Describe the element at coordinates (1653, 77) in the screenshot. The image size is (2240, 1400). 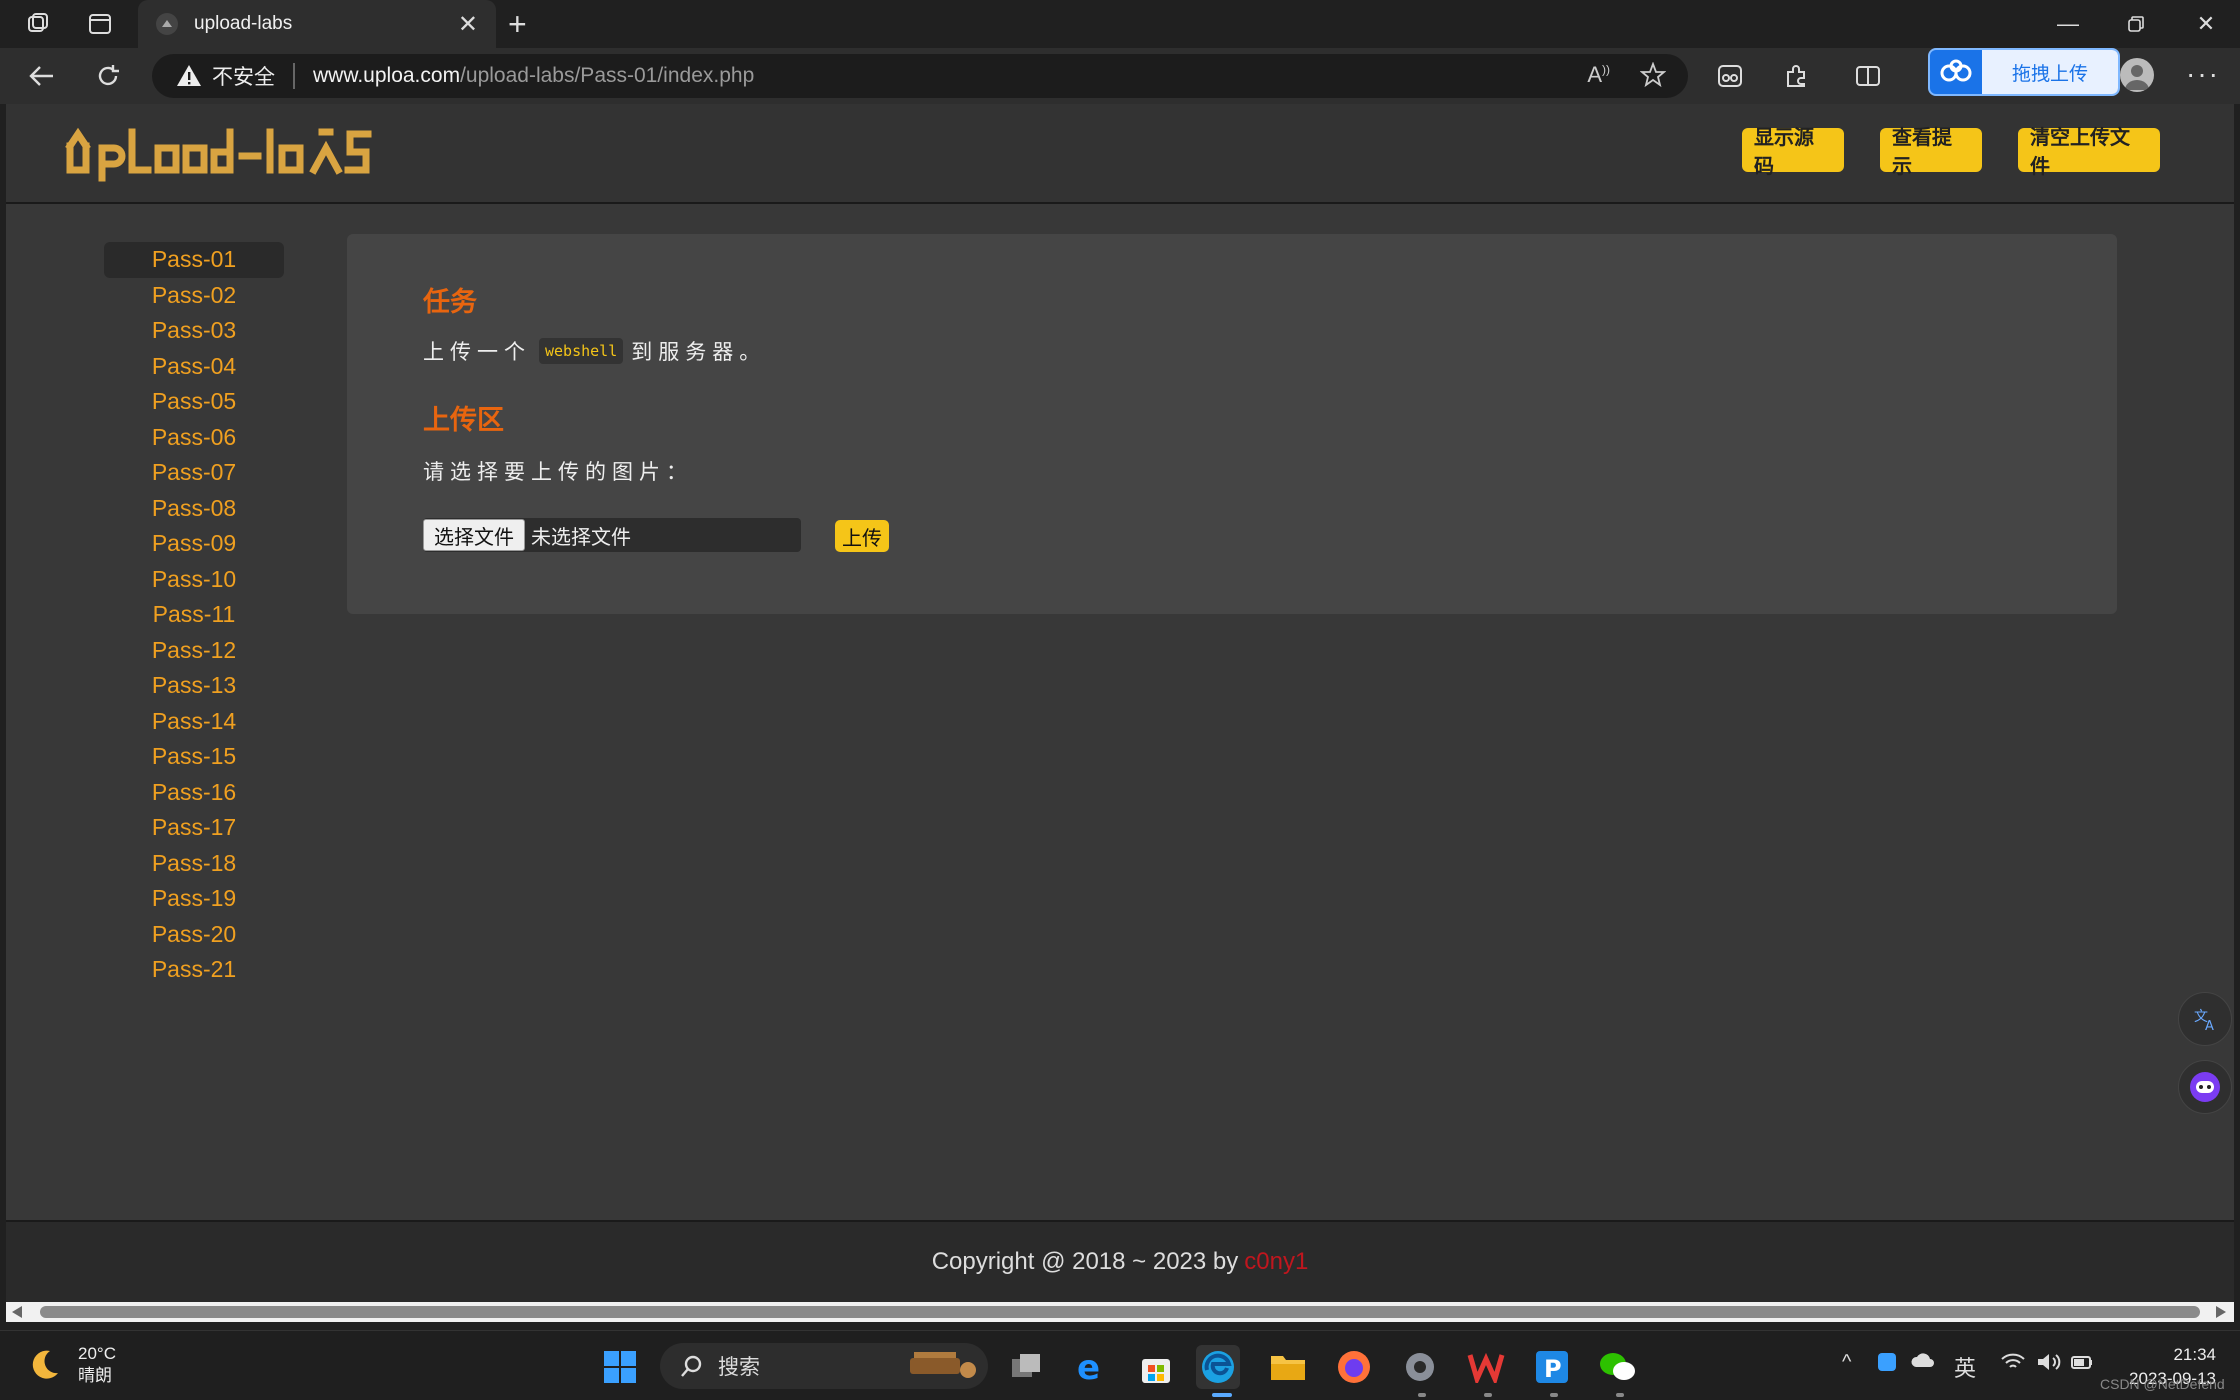
I see `favorite-star-icon` at that location.